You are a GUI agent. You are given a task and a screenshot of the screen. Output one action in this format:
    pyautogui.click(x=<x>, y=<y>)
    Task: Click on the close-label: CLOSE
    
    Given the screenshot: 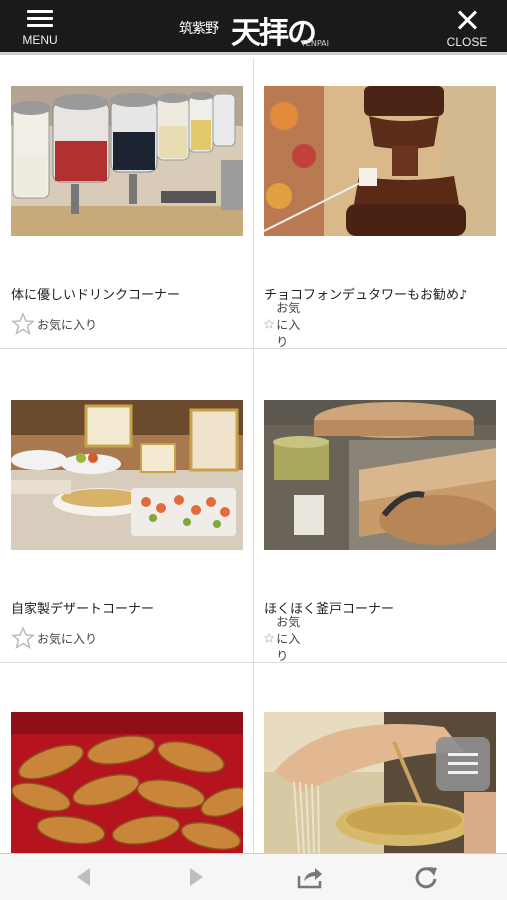 What is the action you would take?
    pyautogui.click(x=467, y=42)
    